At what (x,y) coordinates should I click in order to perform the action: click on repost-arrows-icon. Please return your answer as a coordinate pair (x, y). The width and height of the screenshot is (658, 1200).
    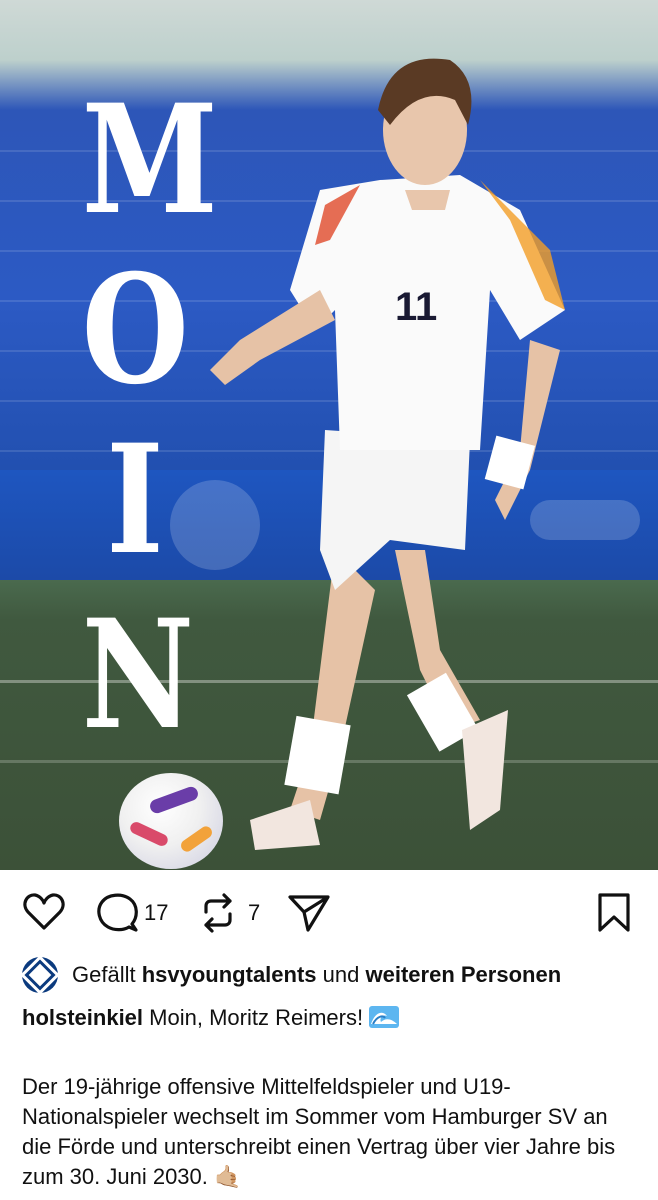
    Looking at the image, I should click on (218, 913).